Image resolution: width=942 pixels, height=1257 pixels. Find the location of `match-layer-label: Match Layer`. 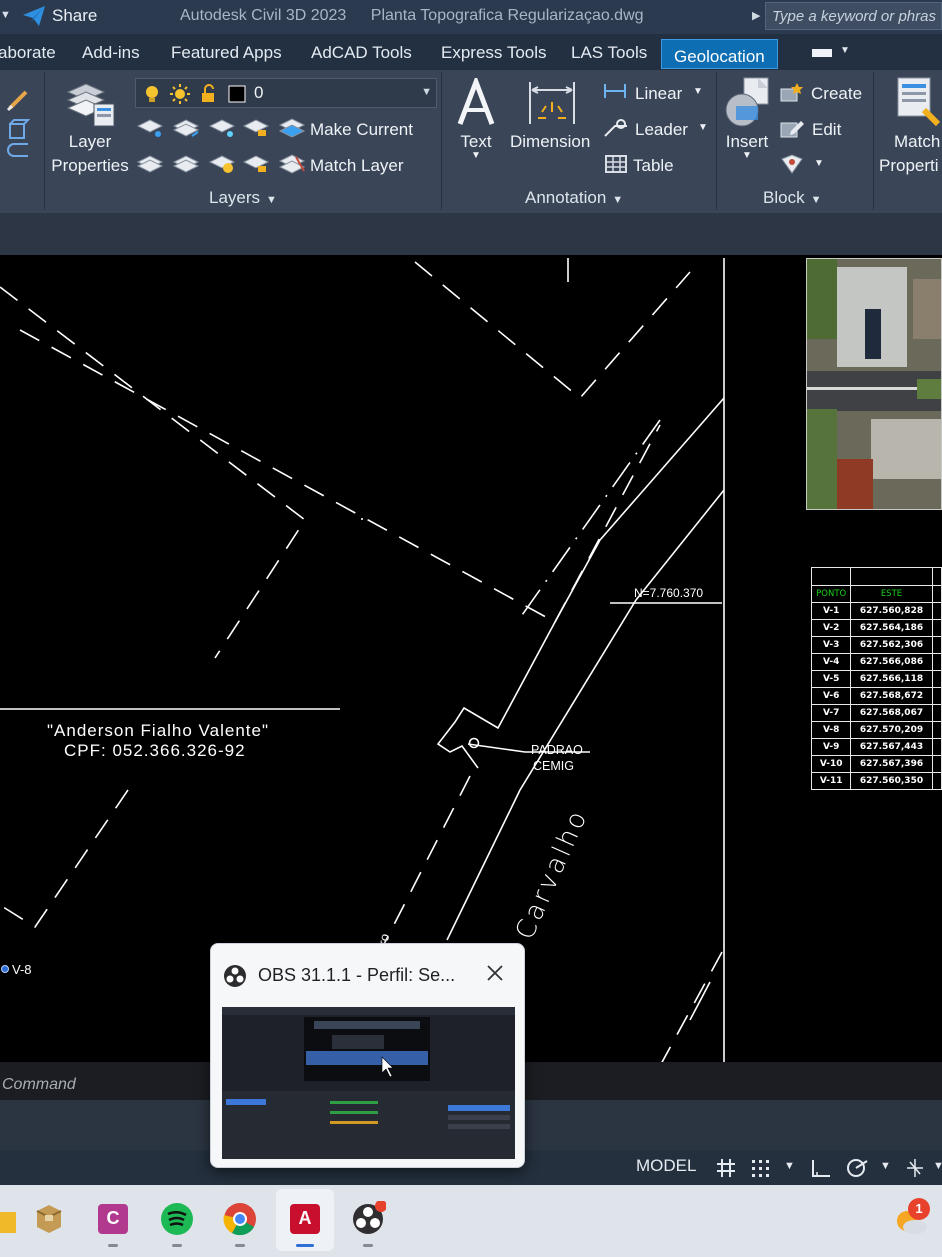

match-layer-label: Match Layer is located at coordinates (357, 166).